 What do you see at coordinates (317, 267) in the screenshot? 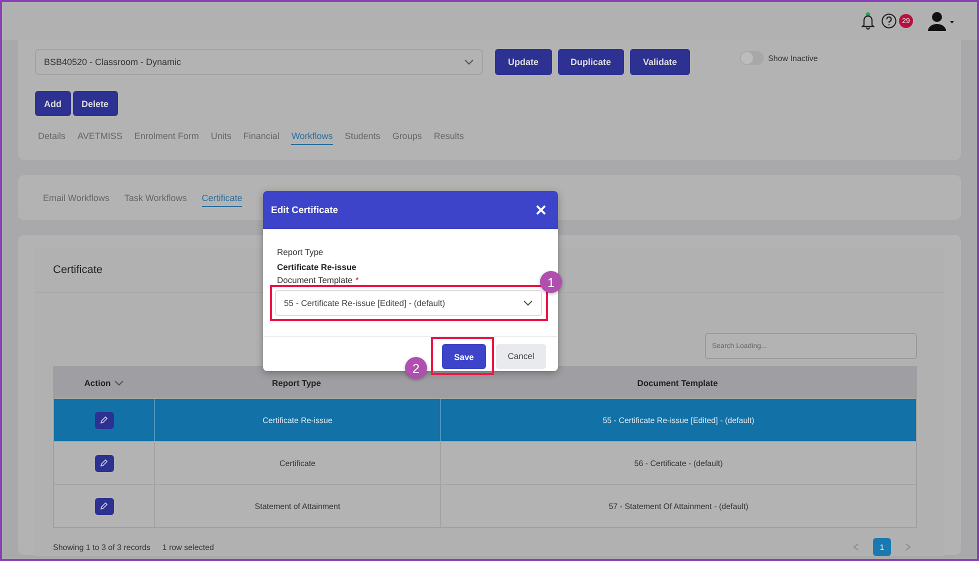
I see `field-value: Certificate Re-issue` at bounding box center [317, 267].